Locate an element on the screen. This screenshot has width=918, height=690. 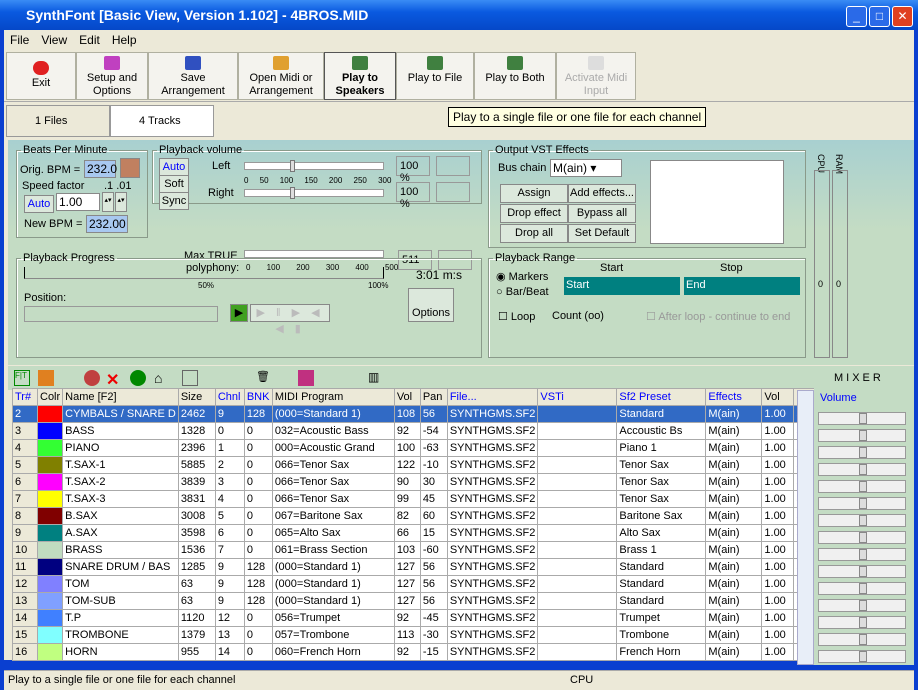
menu-view: View is located at coordinates (54, 40).